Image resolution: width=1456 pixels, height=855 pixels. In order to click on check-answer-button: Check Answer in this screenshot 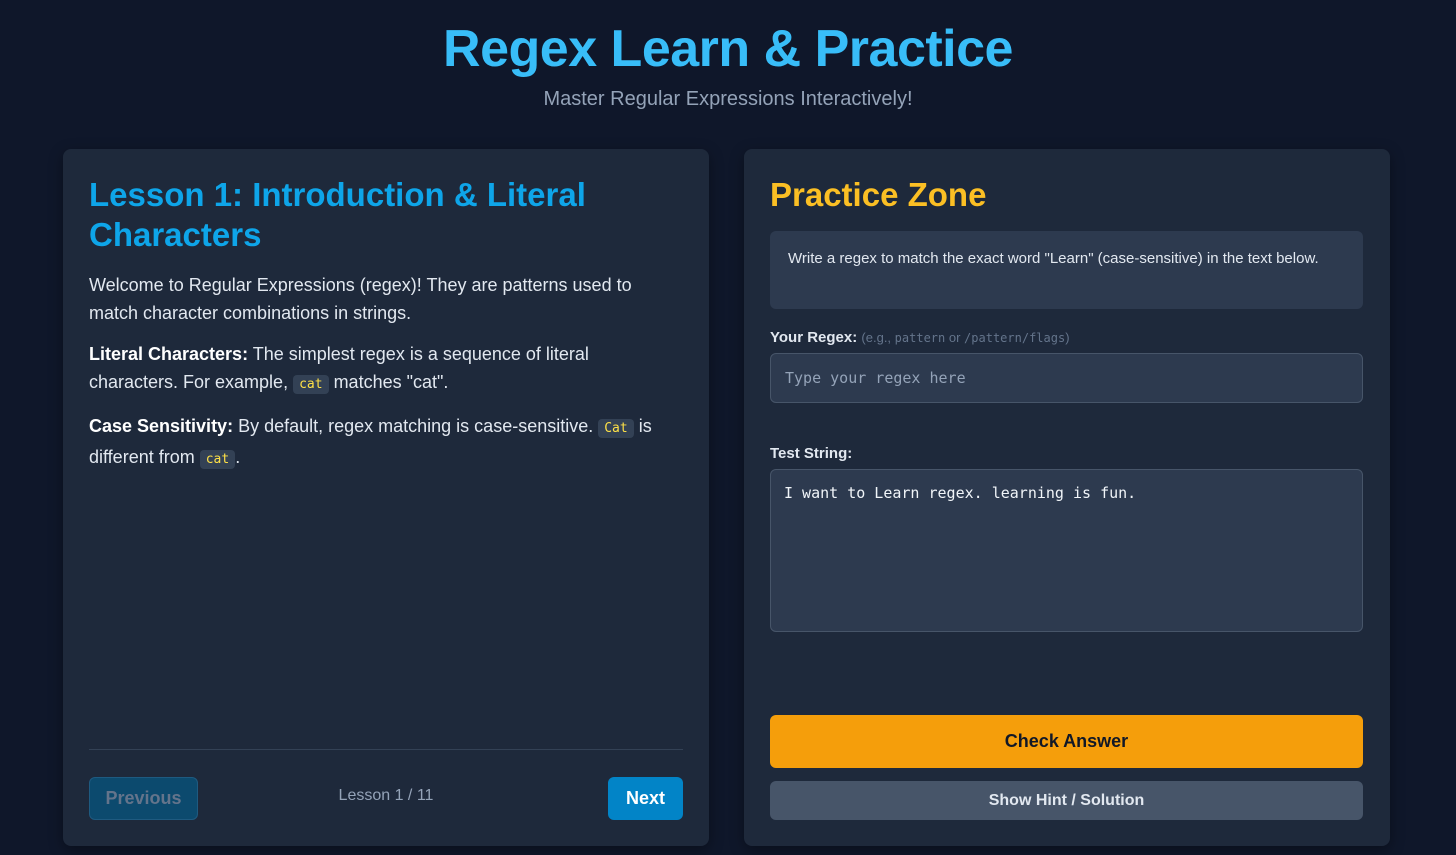, I will do `click(1066, 741)`.